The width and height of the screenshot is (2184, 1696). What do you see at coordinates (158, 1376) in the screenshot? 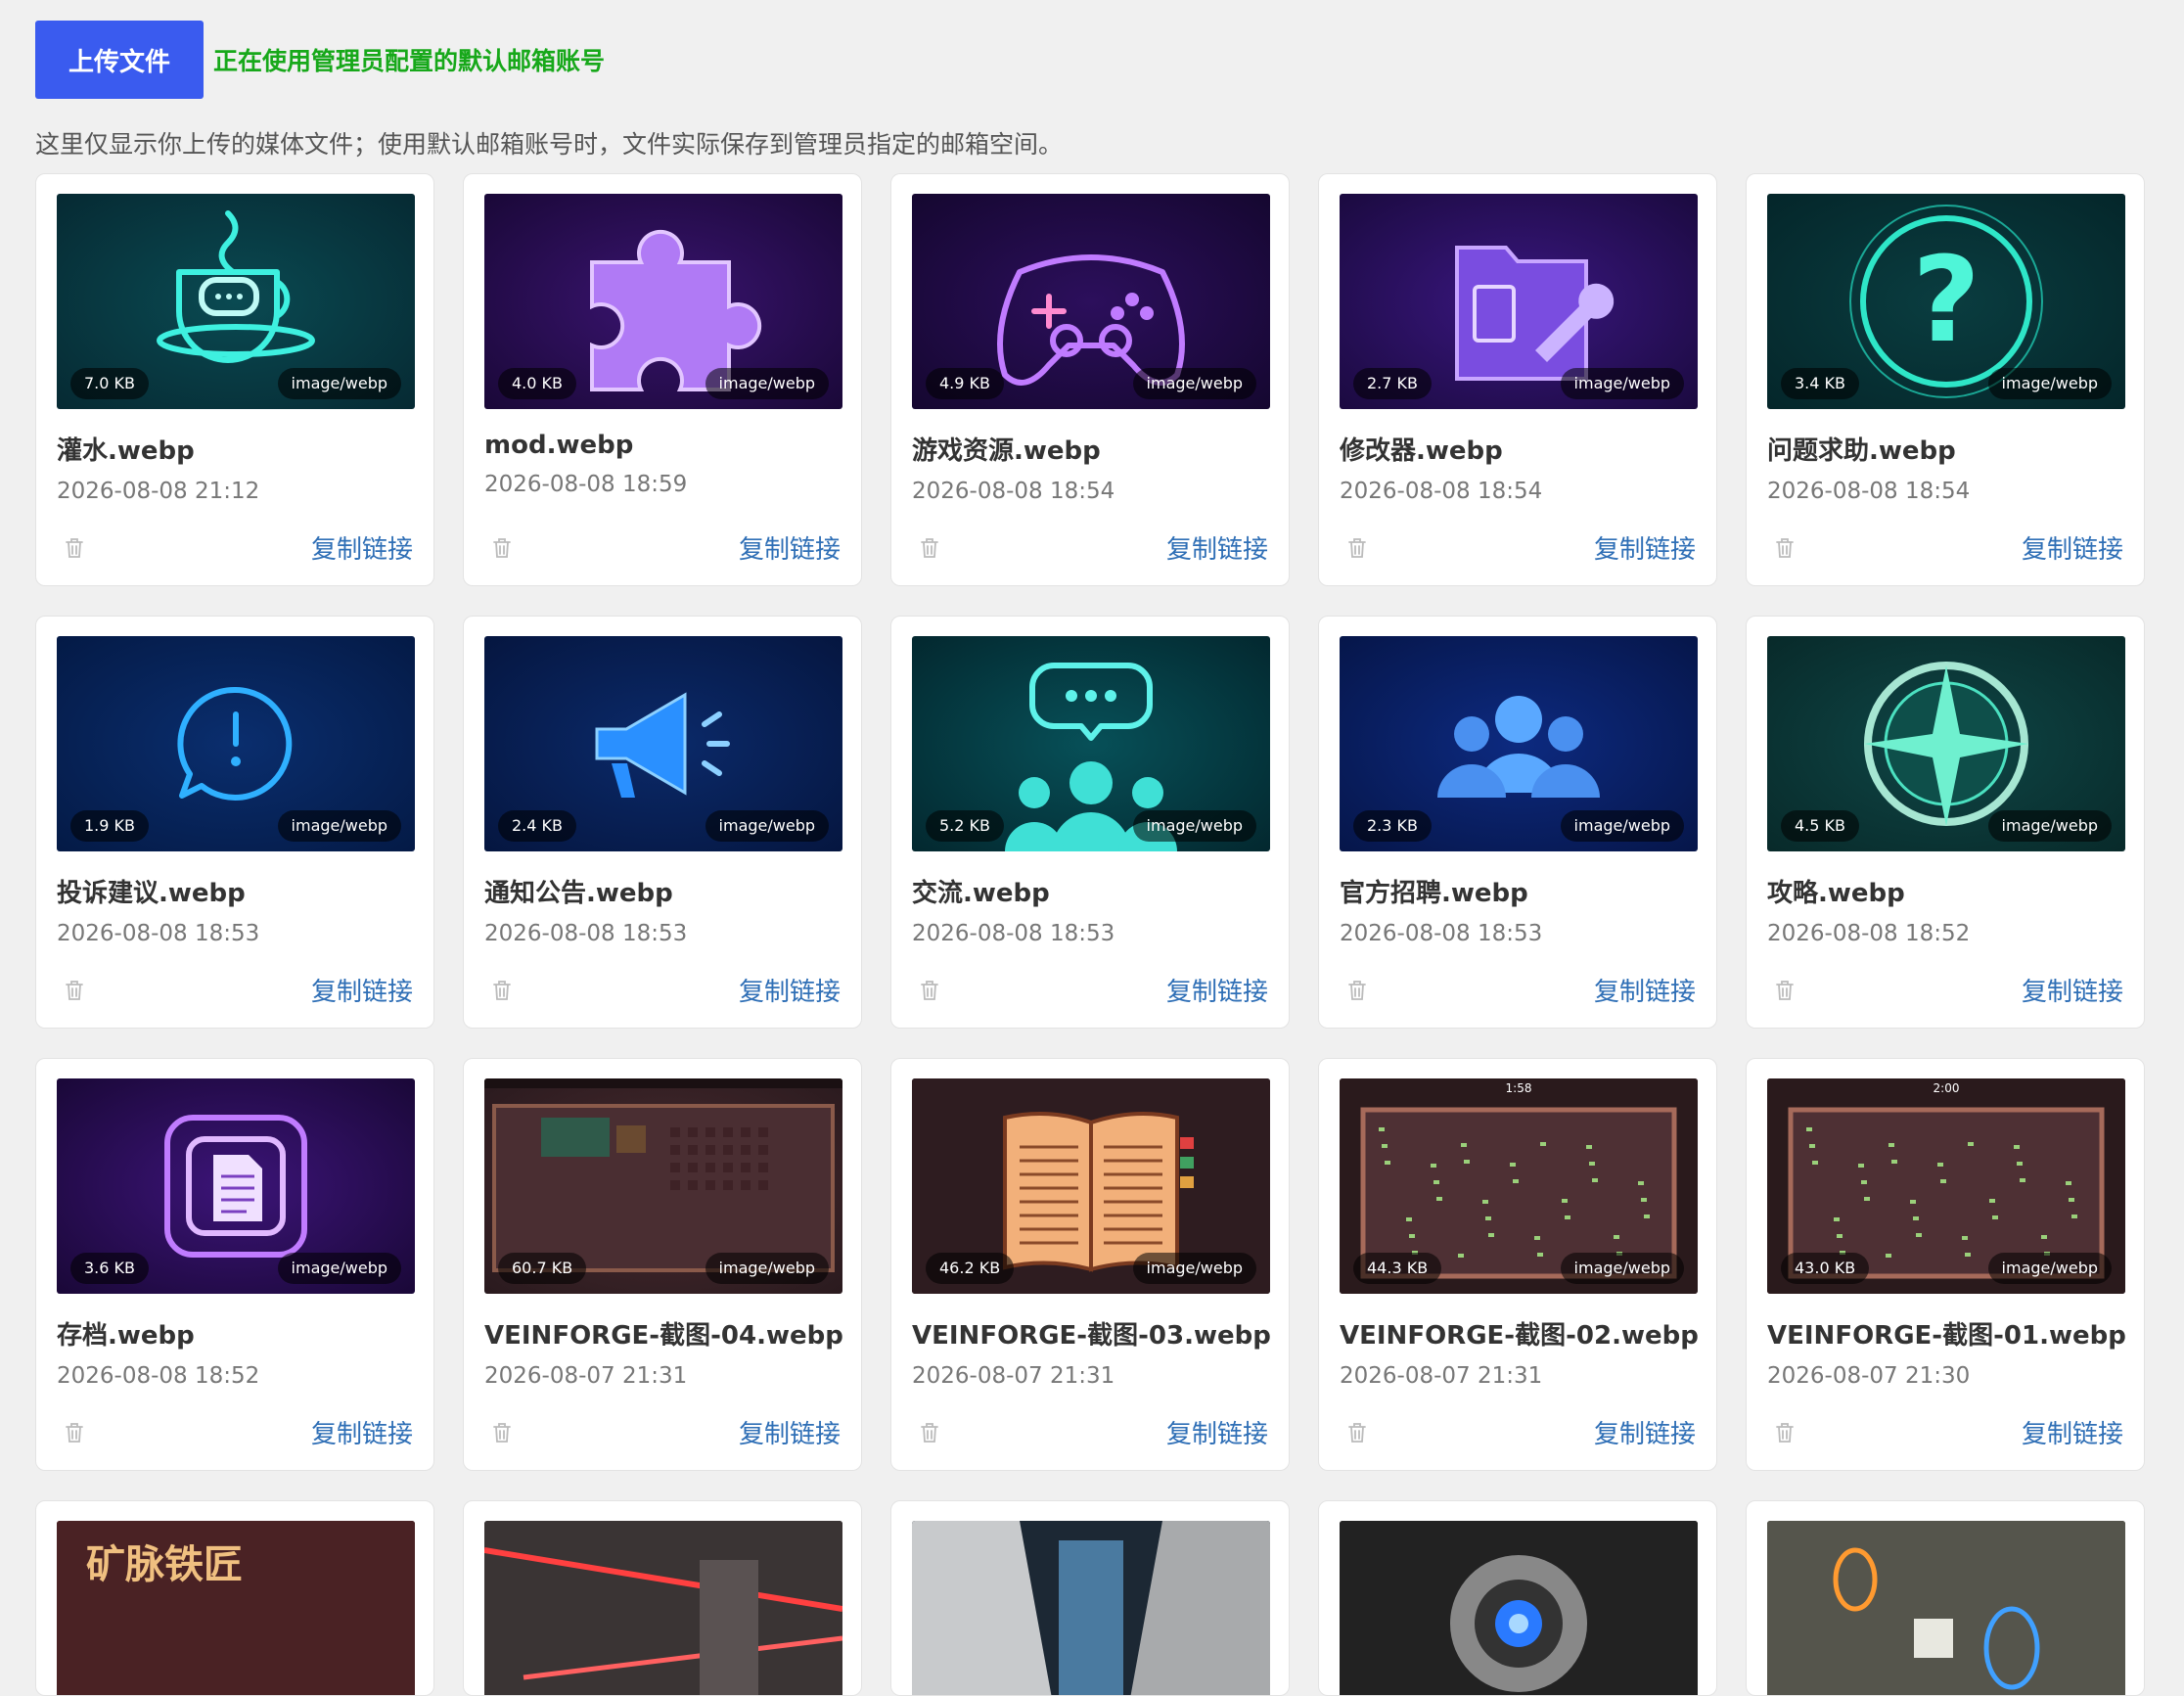
I see `upload-date: 2026-08-08 18:52` at bounding box center [158, 1376].